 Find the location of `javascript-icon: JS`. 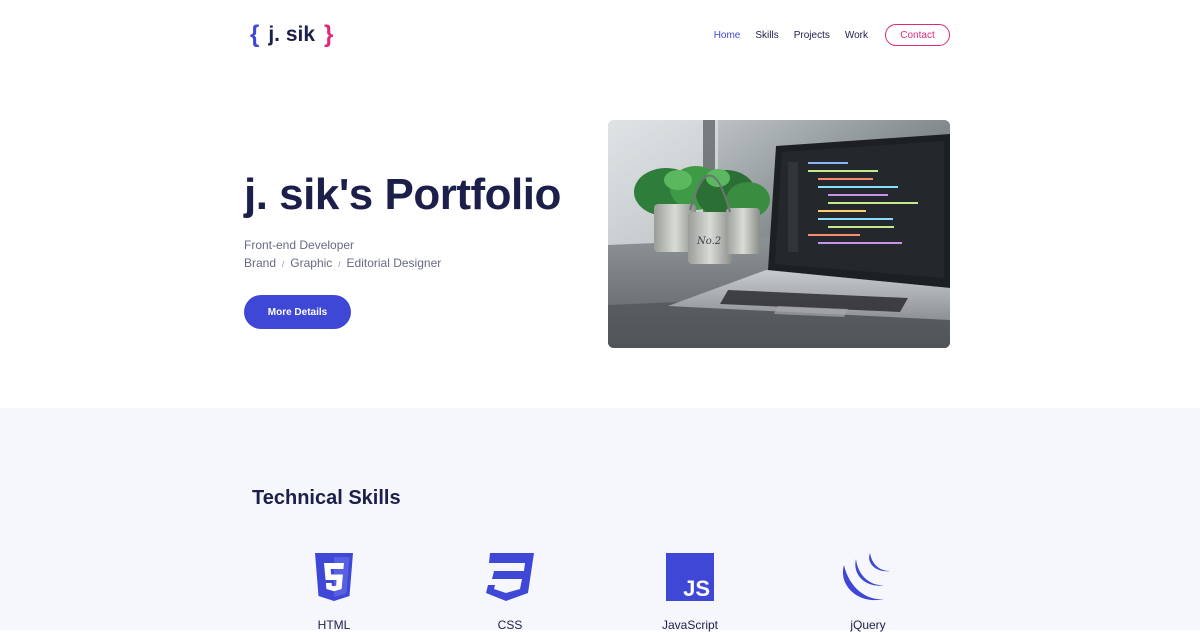

javascript-icon: JS is located at coordinates (690, 577).